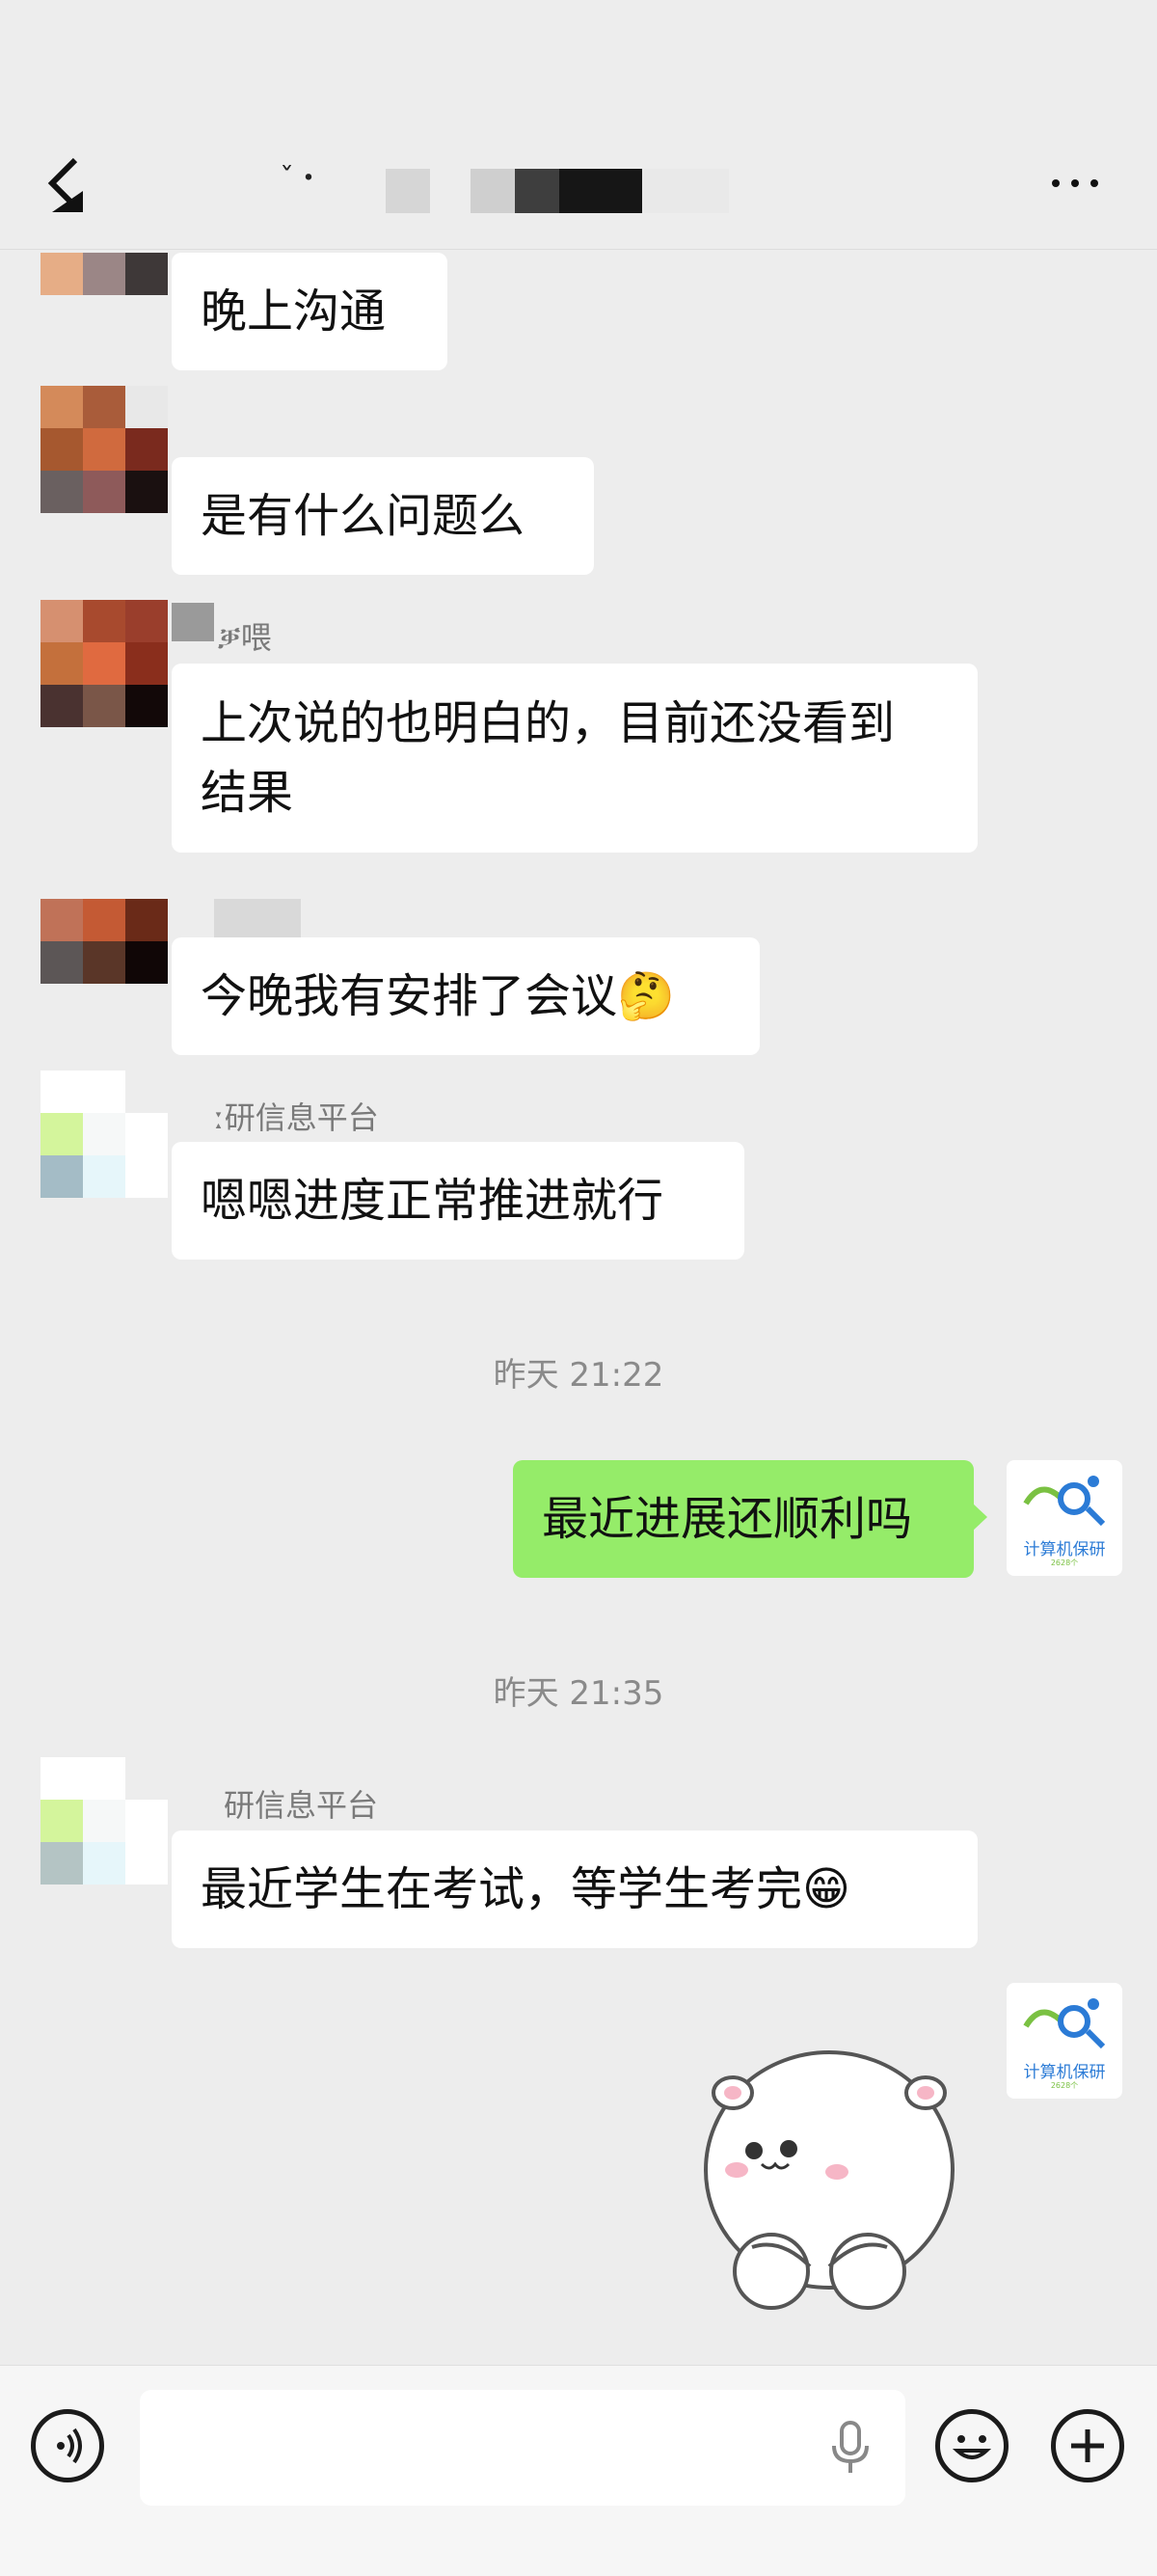  I want to click on message-text-line: 上次说的也明白的，目前还没看到, so click(548, 723).